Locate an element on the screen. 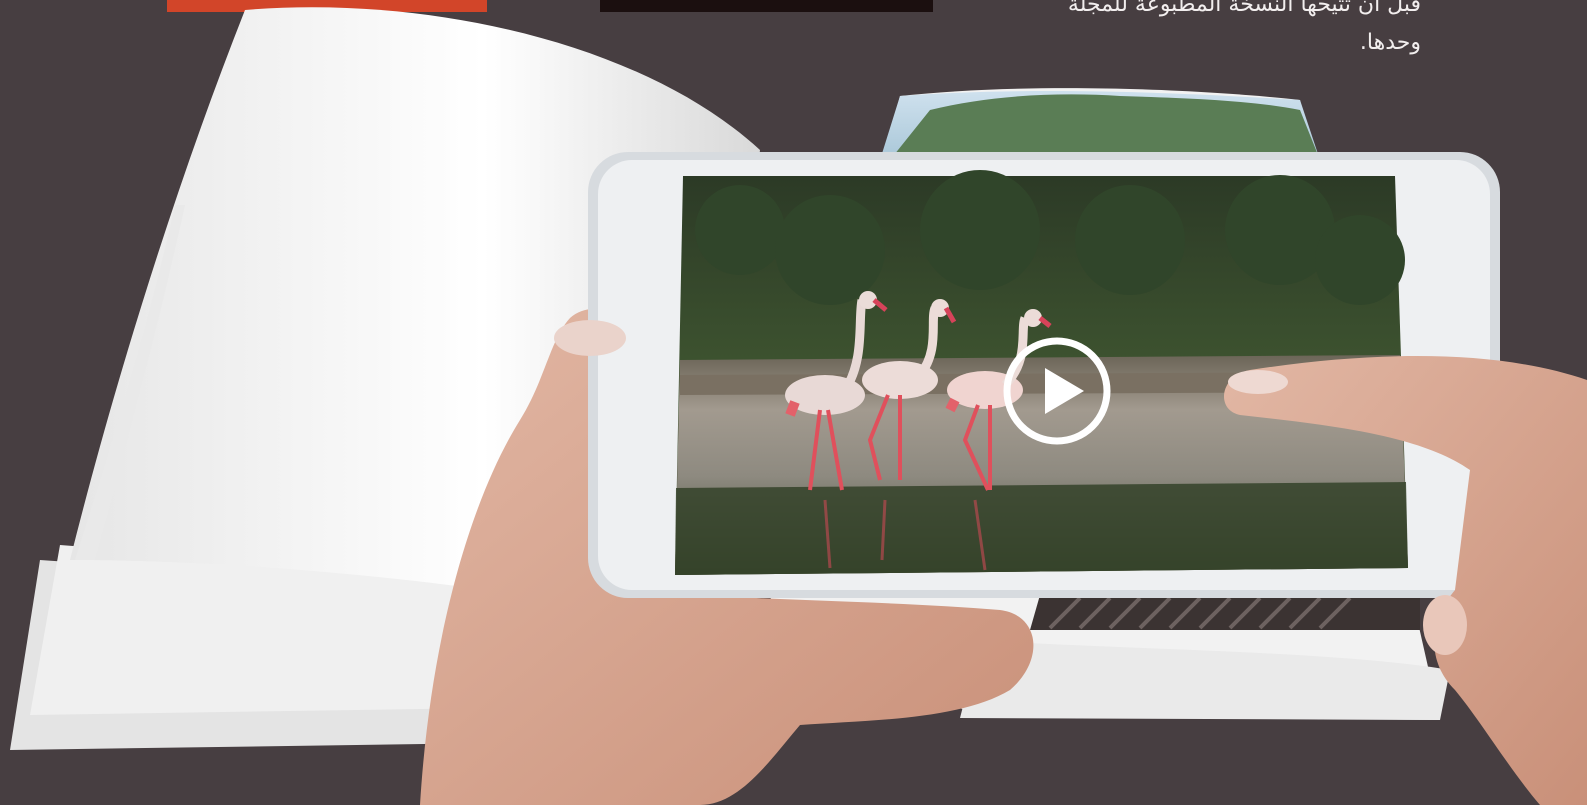  play-button is located at coordinates (1057, 391).